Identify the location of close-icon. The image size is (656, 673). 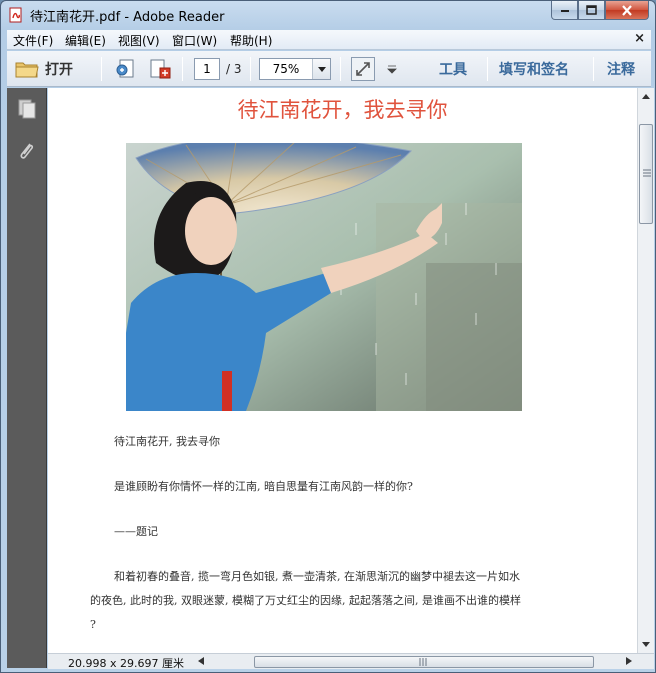
(627, 10).